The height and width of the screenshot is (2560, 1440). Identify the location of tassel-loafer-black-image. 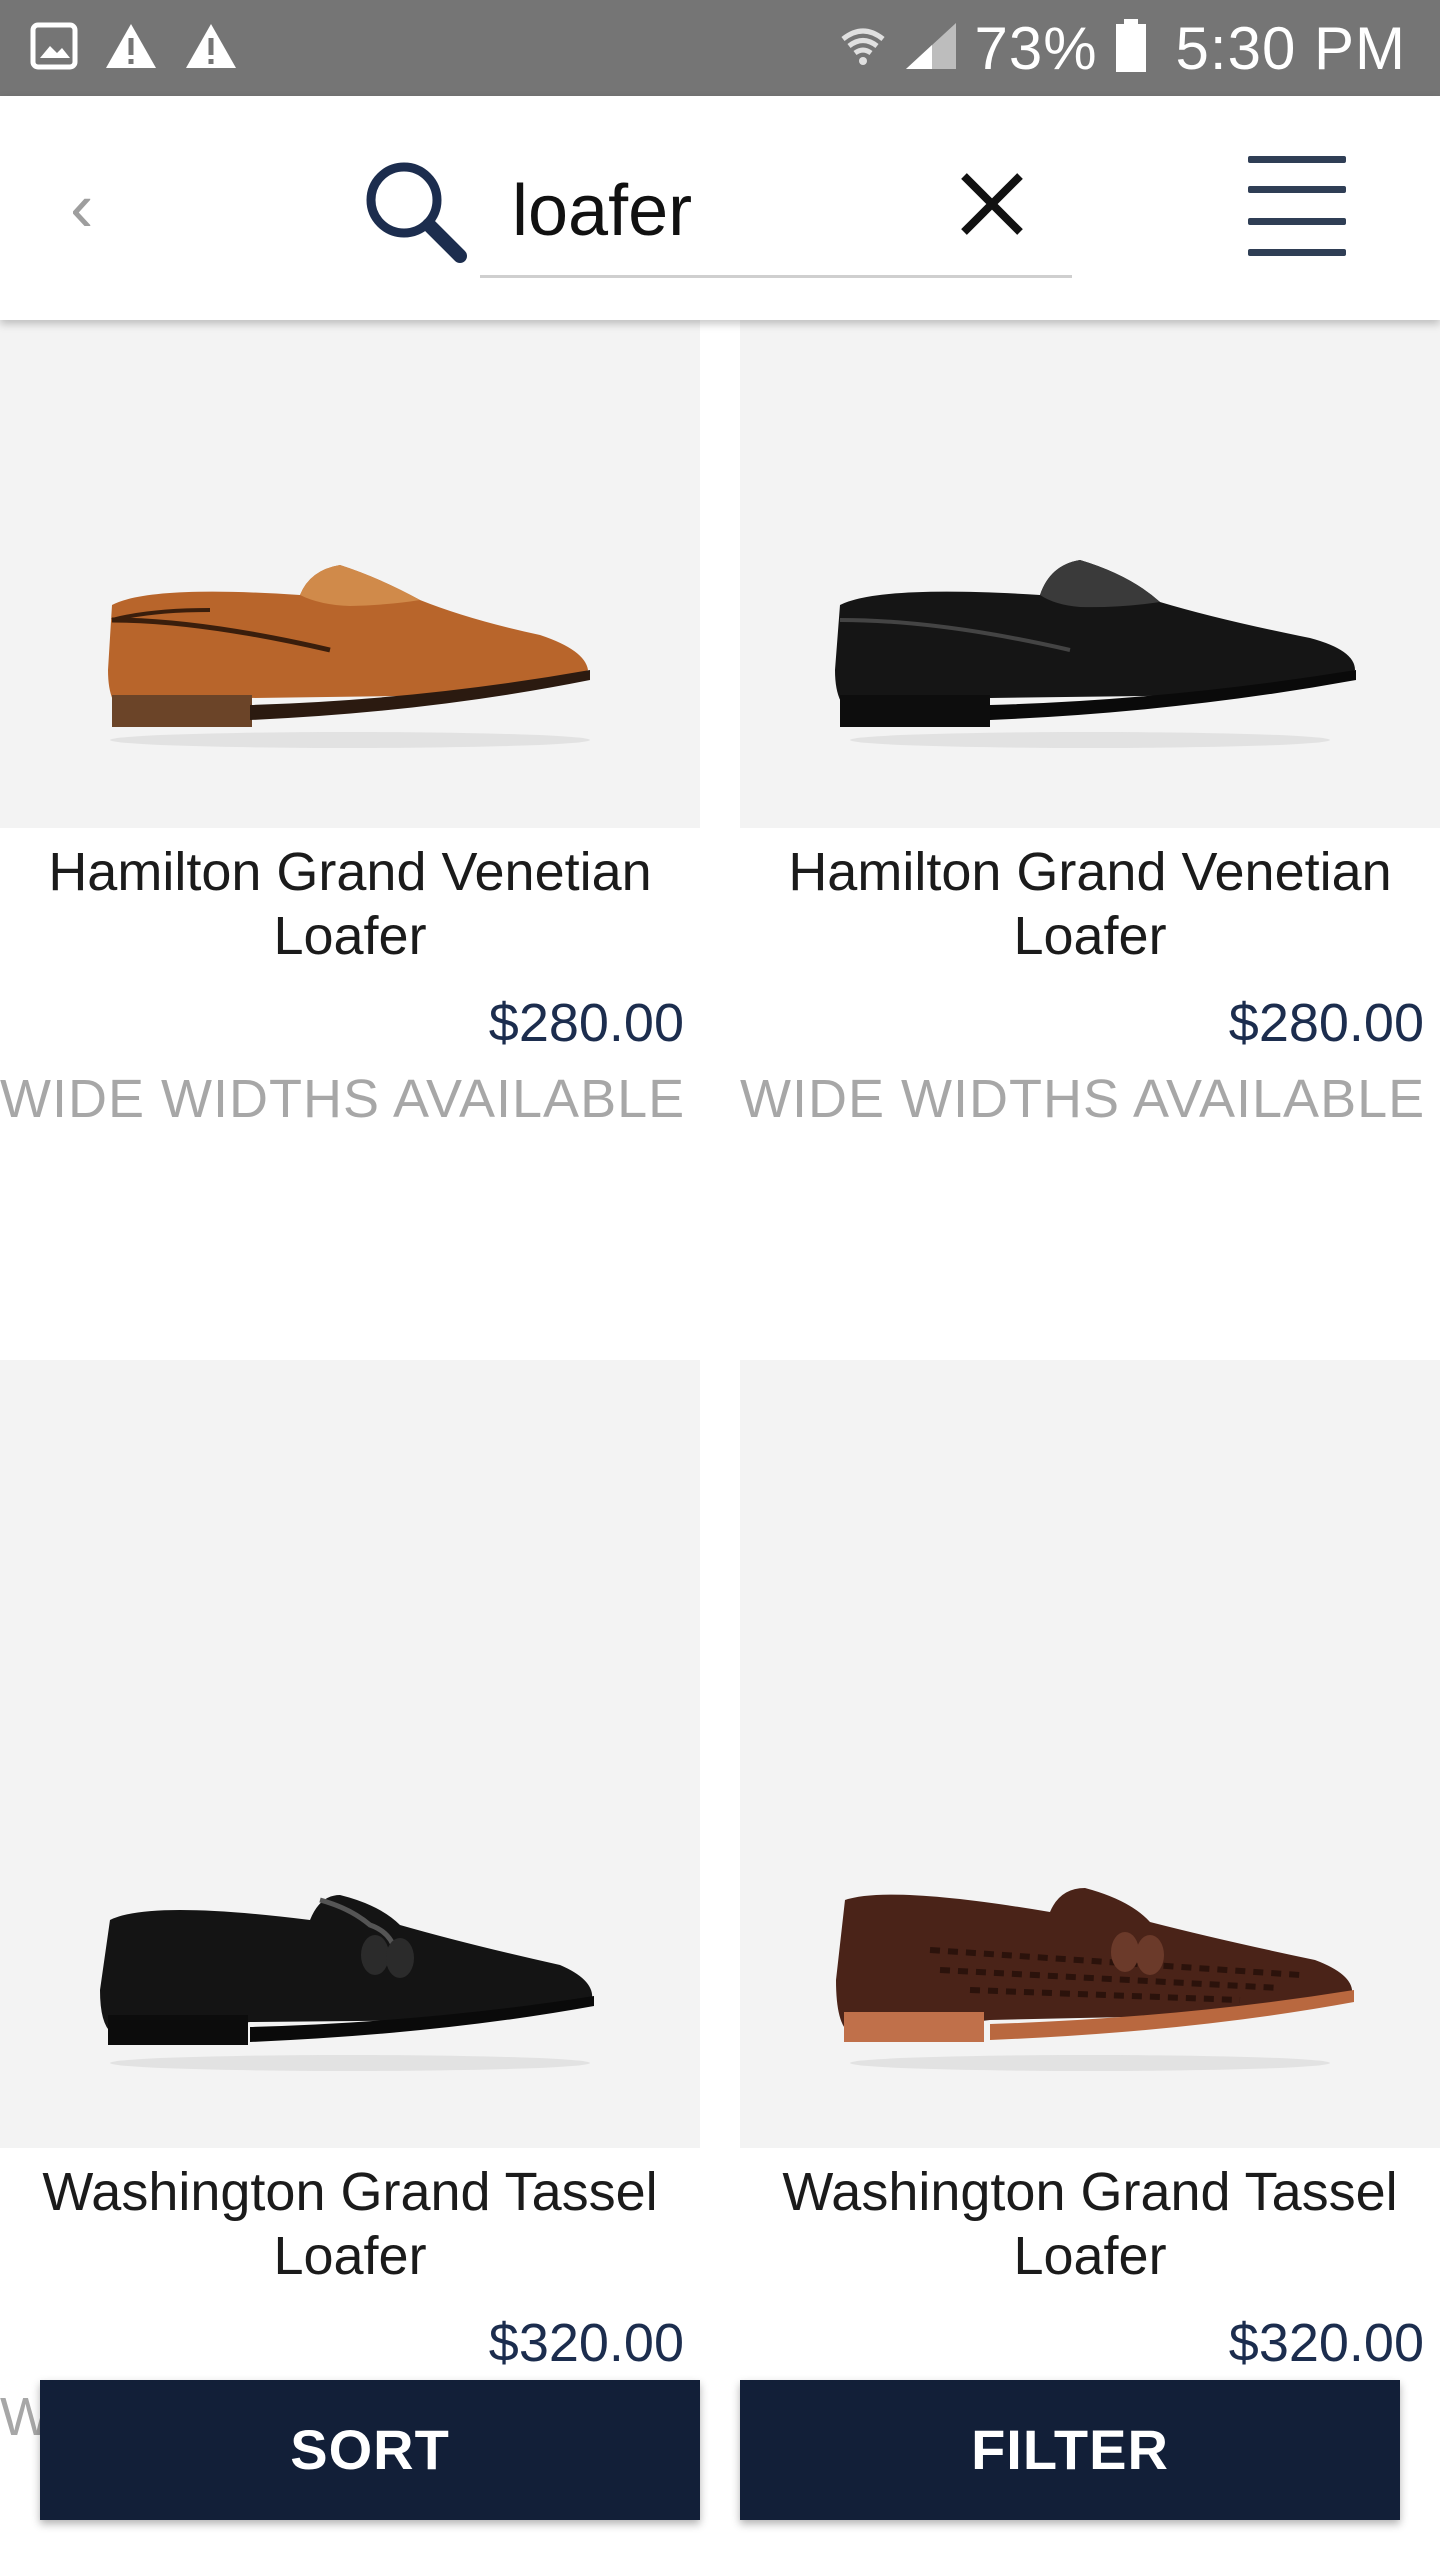
(347, 1983).